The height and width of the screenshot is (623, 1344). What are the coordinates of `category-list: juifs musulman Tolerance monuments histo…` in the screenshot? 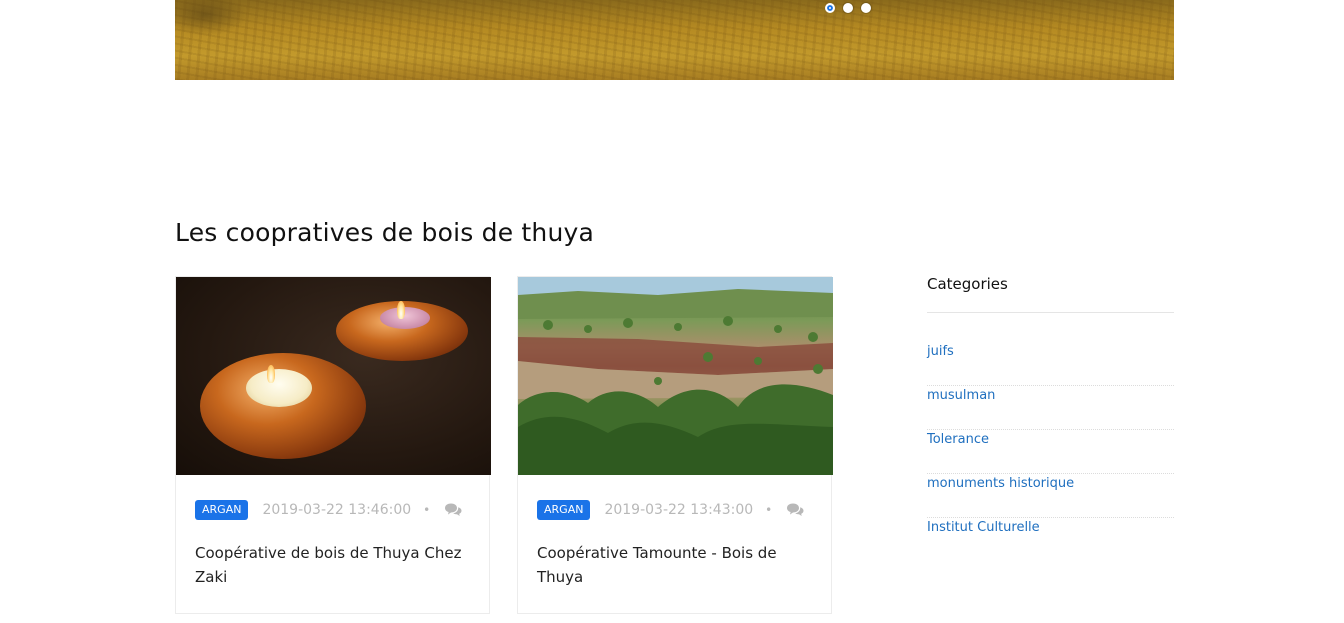 It's located at (1050, 452).